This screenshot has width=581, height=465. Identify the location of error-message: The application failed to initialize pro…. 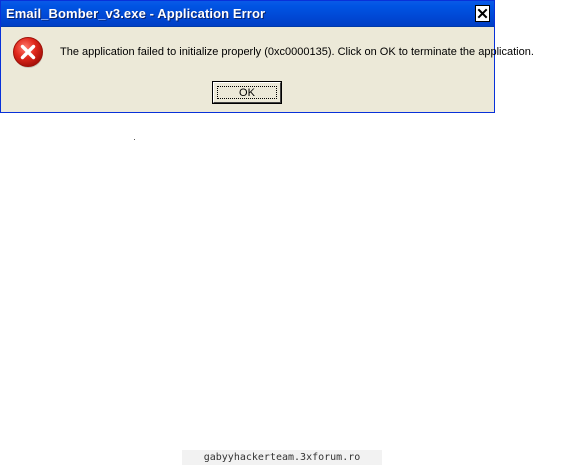
(297, 52).